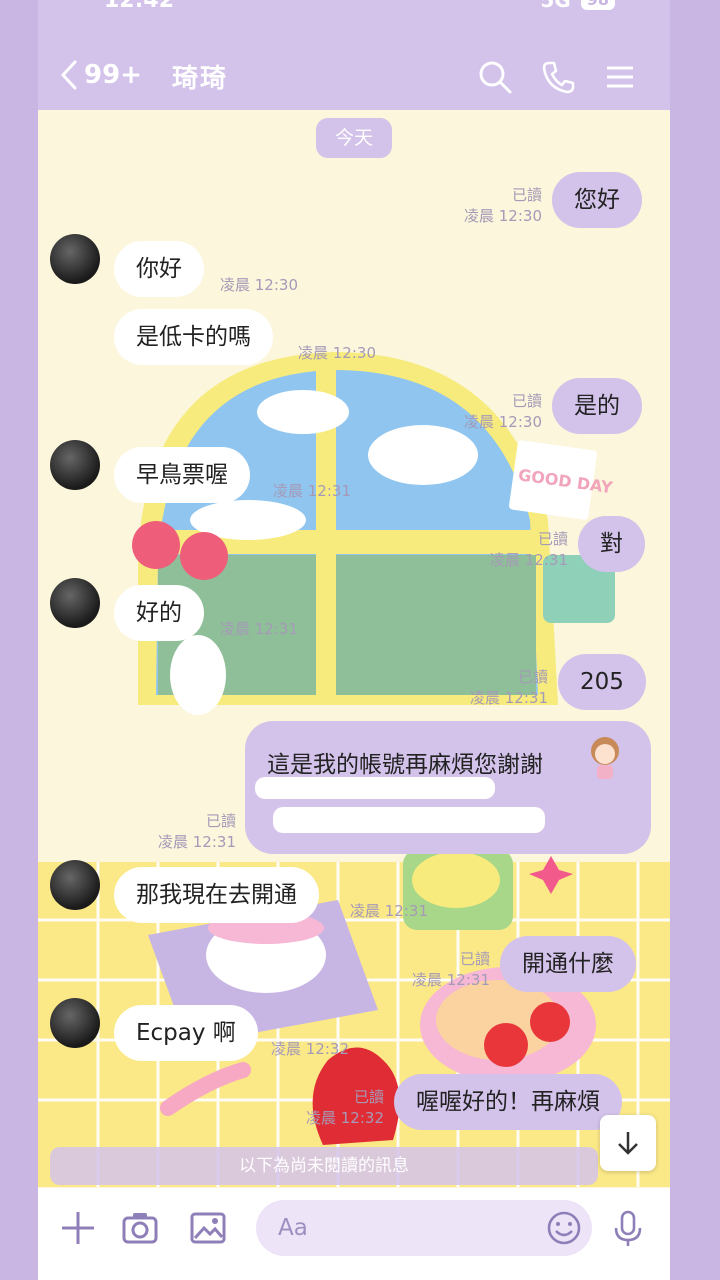 This screenshot has width=720, height=1280. Describe the element at coordinates (140, 1228) in the screenshot. I see `camera-icon` at that location.